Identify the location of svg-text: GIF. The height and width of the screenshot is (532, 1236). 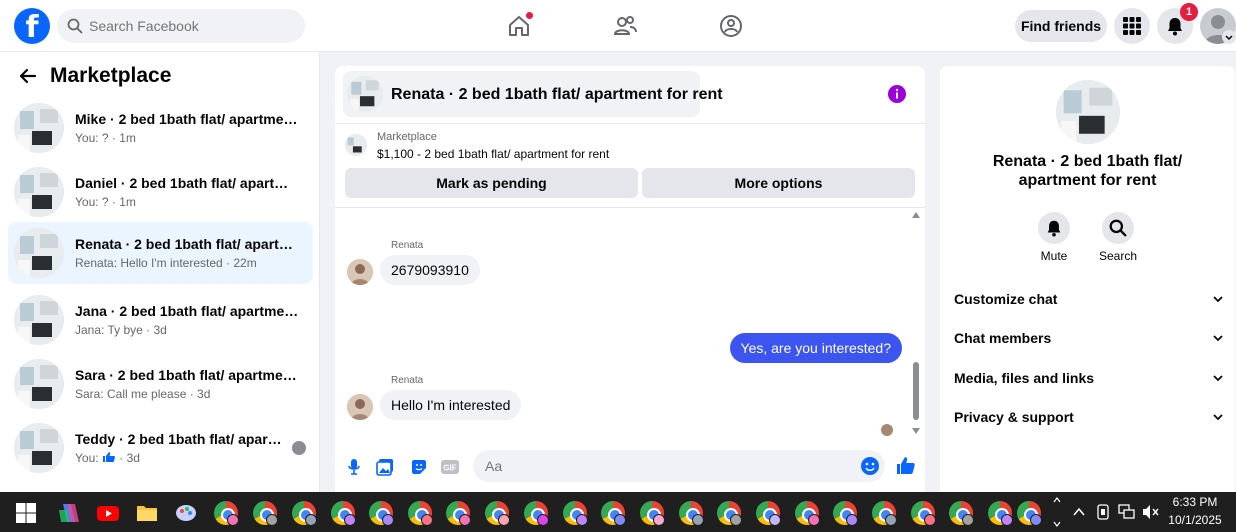
(449, 468).